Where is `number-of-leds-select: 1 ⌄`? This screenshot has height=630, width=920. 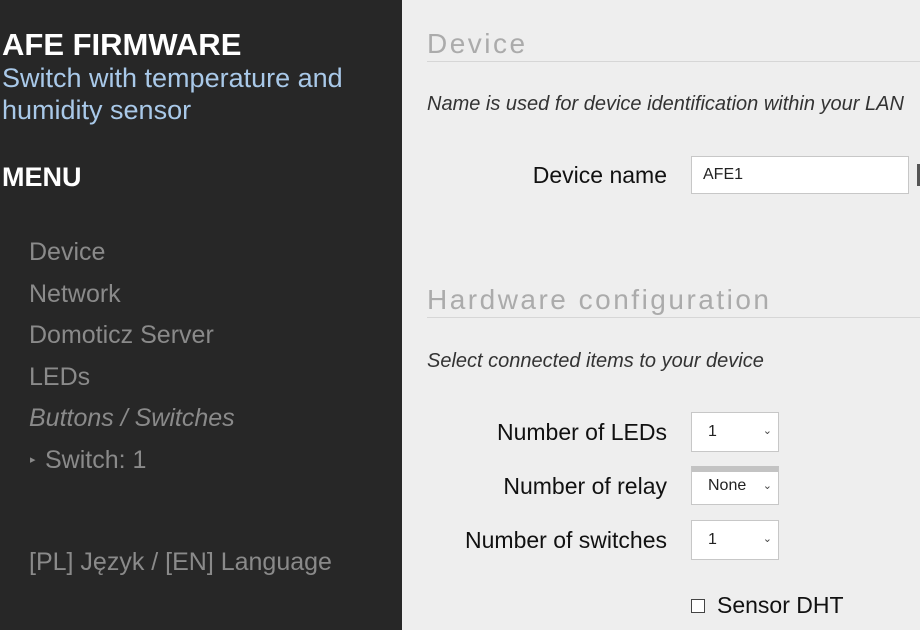
number-of-leds-select: 1 ⌄ is located at coordinates (735, 432).